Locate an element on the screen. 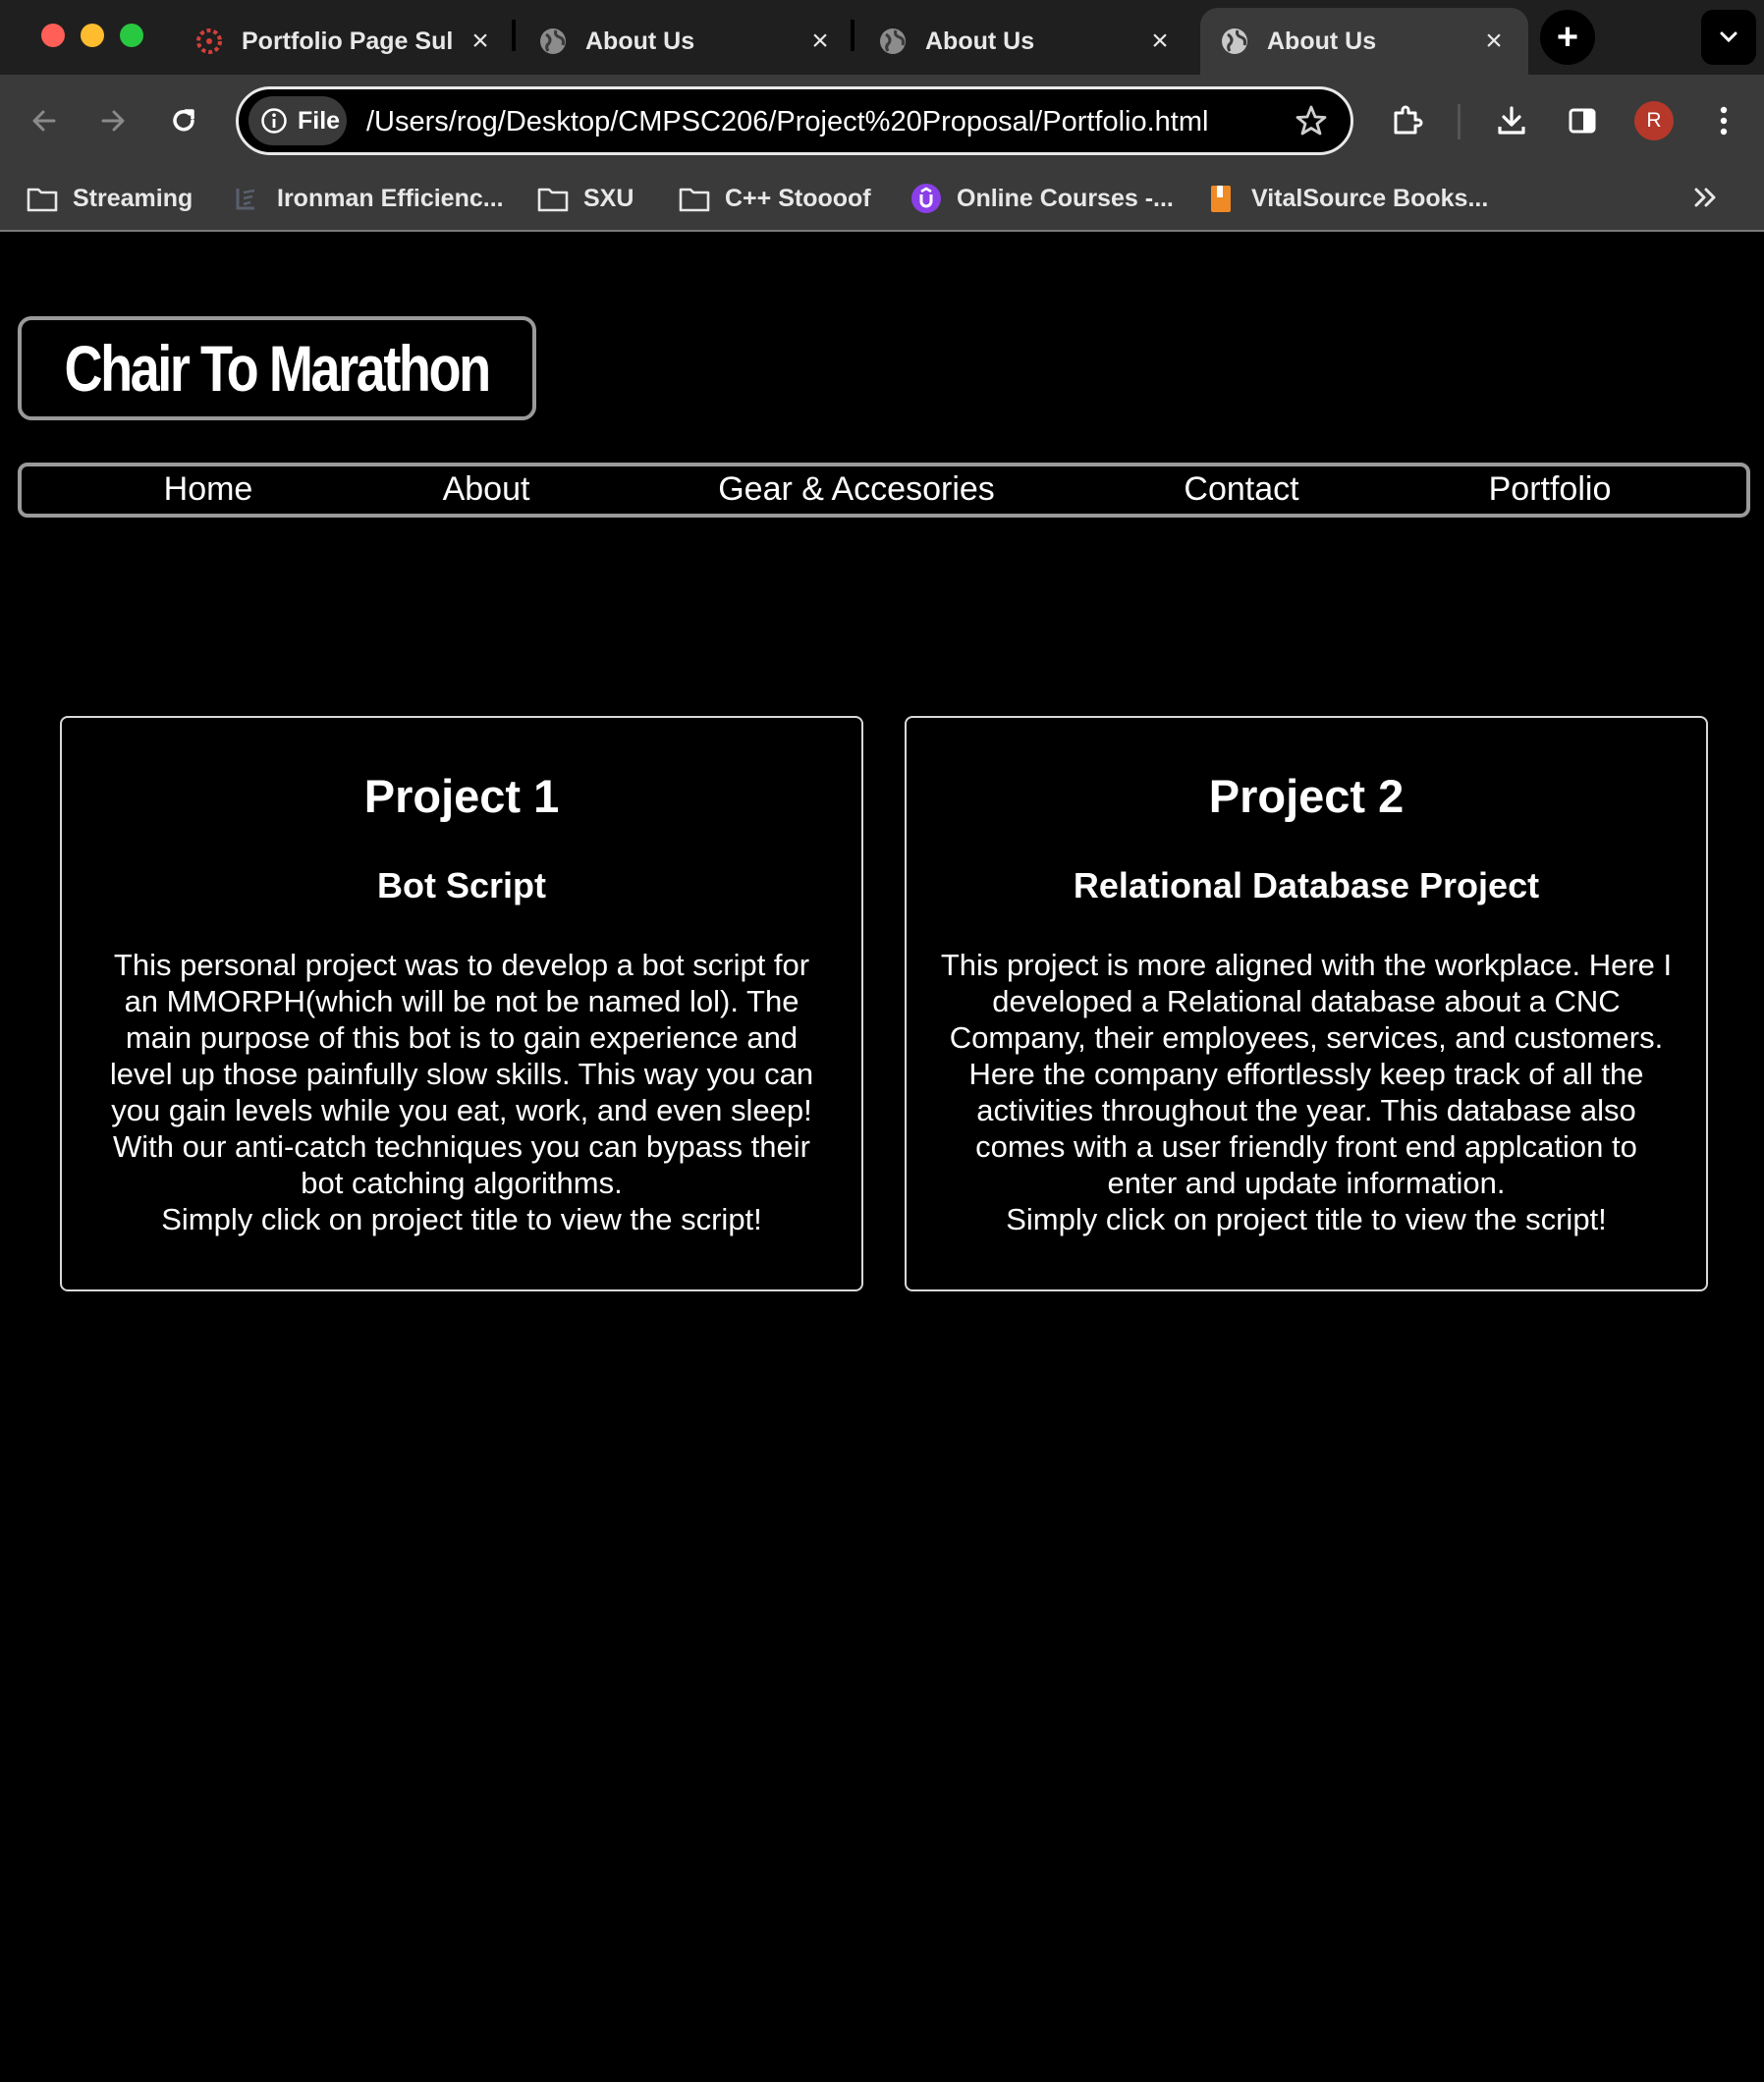 This screenshot has width=1764, height=2082. nav-contact: Contact is located at coordinates (1241, 489).